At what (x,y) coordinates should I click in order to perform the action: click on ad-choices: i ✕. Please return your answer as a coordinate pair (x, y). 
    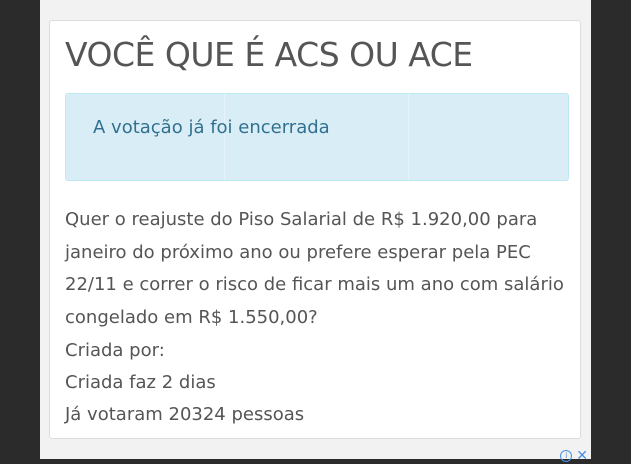
    Looking at the image, I should click on (574, 456).